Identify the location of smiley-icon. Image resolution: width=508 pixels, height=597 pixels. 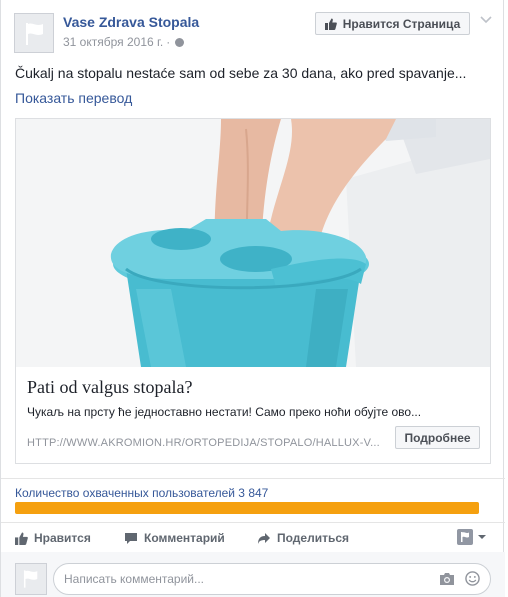
(472, 578).